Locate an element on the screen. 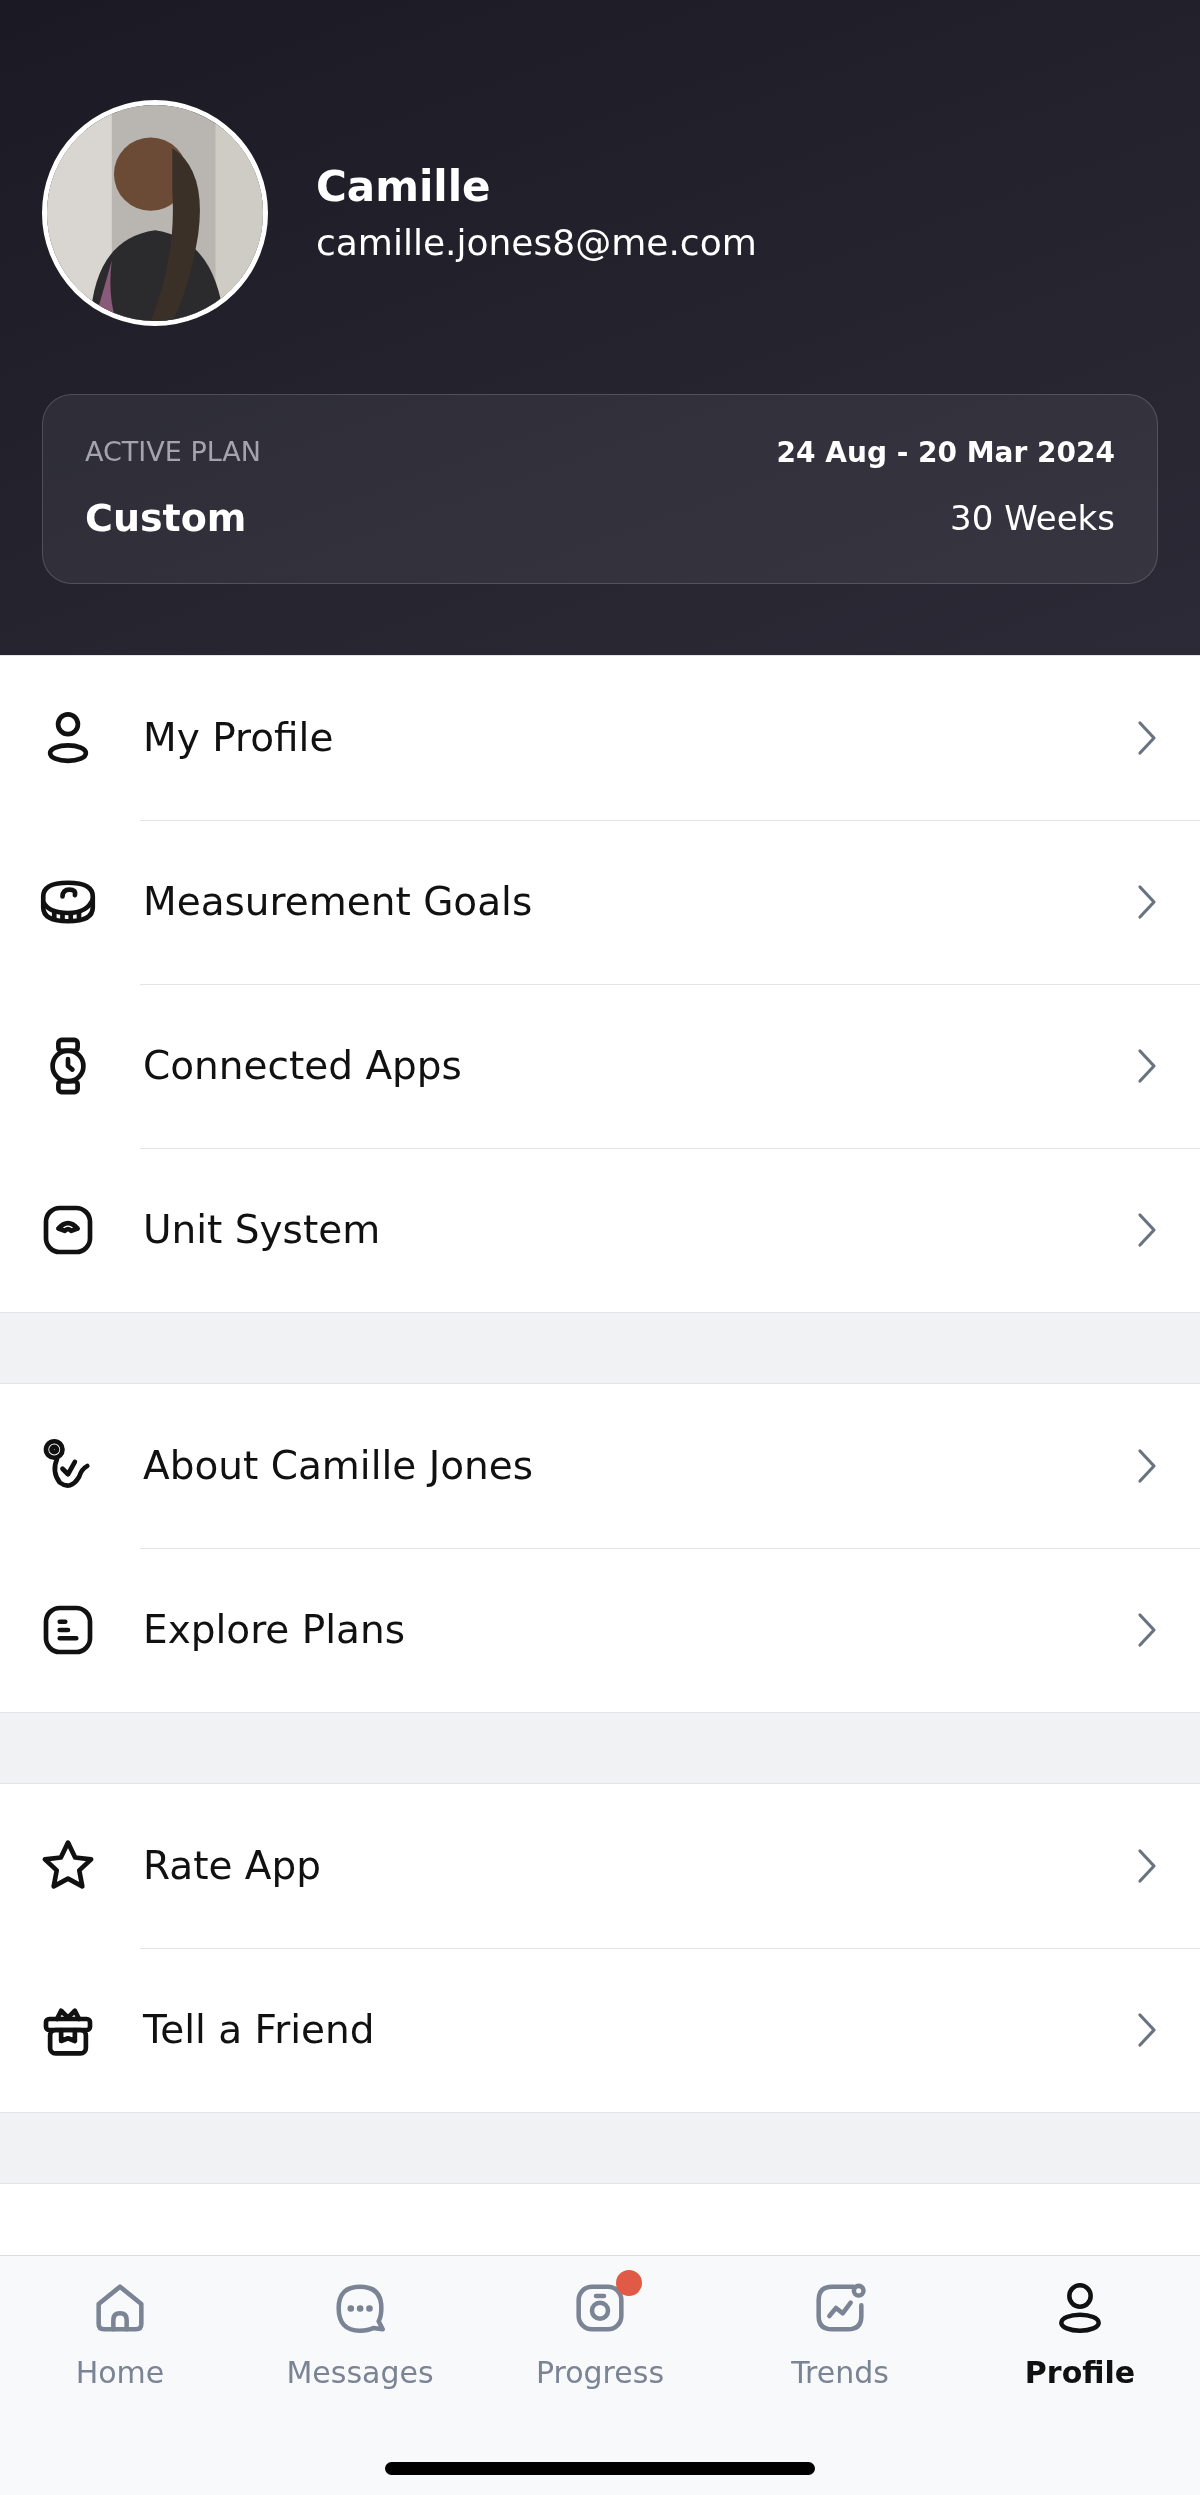 The width and height of the screenshot is (1200, 2495). tab: Messages is located at coordinates (360, 2375).